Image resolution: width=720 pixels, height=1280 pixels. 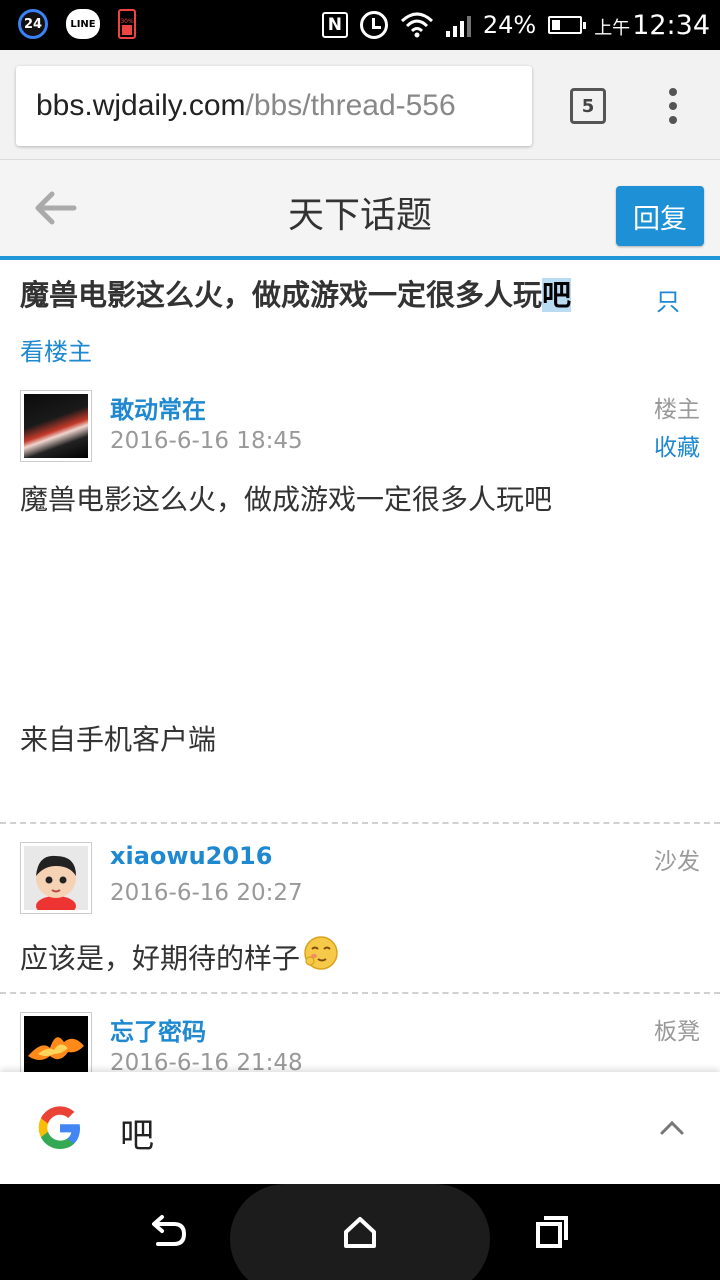 What do you see at coordinates (334, 25) in the screenshot?
I see `nfc-icon: N` at bounding box center [334, 25].